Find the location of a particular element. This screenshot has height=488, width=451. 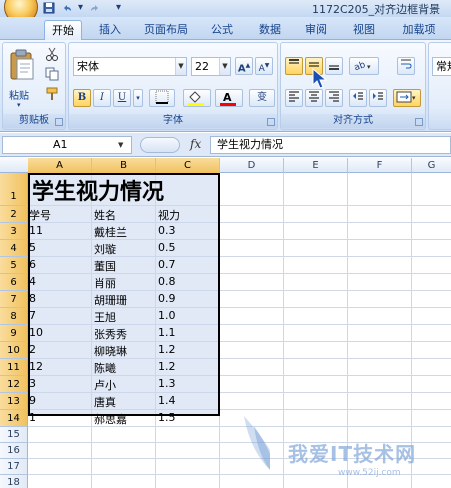

column-header-e: E is located at coordinates (316, 165).